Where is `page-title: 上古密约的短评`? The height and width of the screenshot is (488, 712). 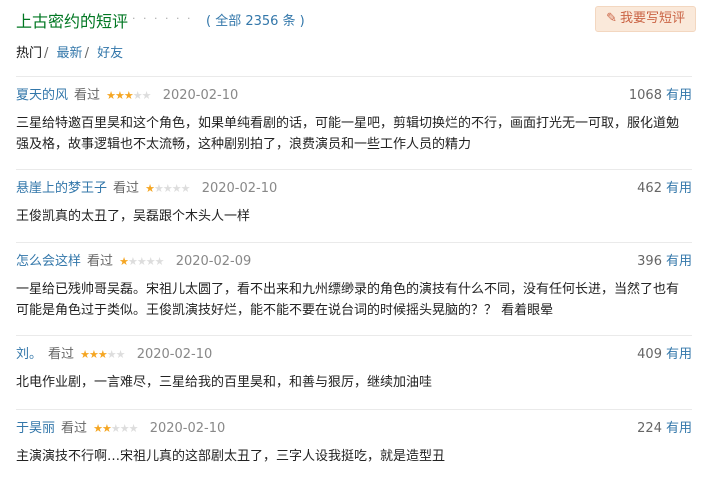
page-title: 上古密约的短评 is located at coordinates (72, 21).